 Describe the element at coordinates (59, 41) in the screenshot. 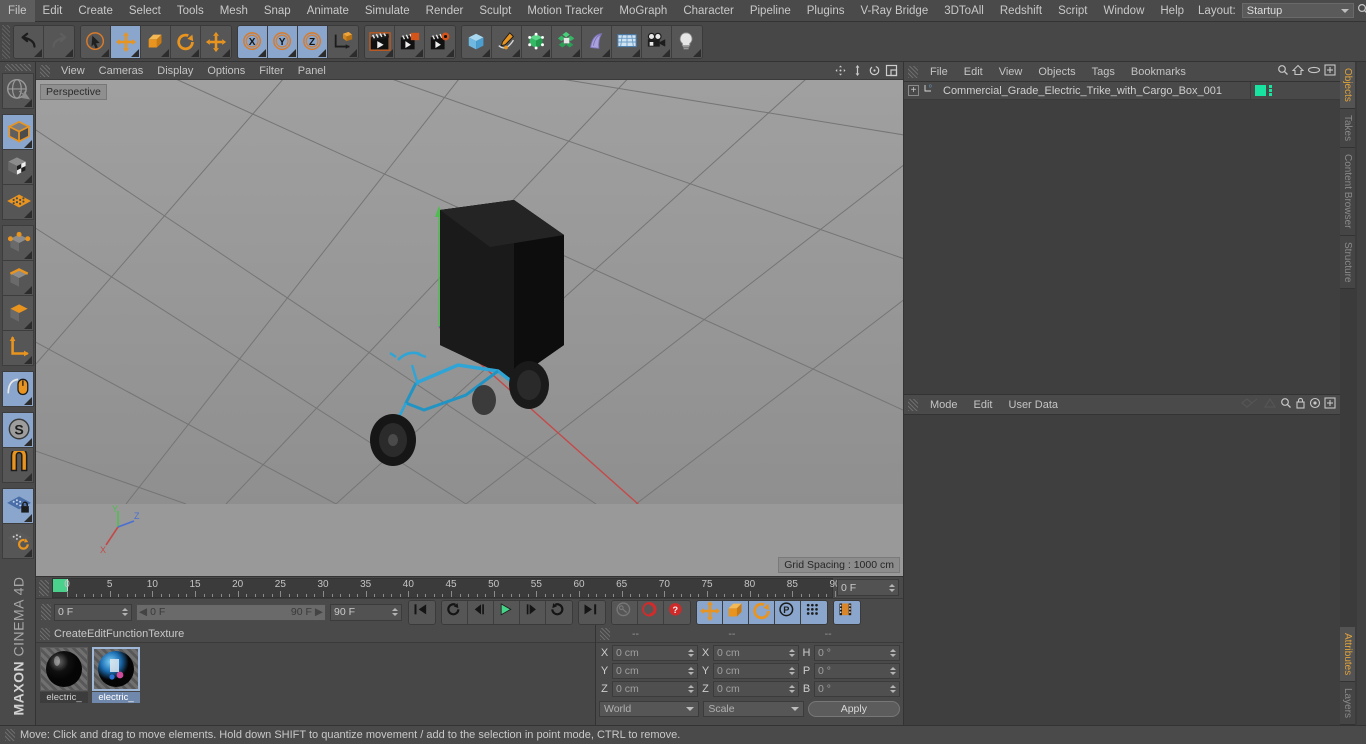

I see `redo-button` at that location.